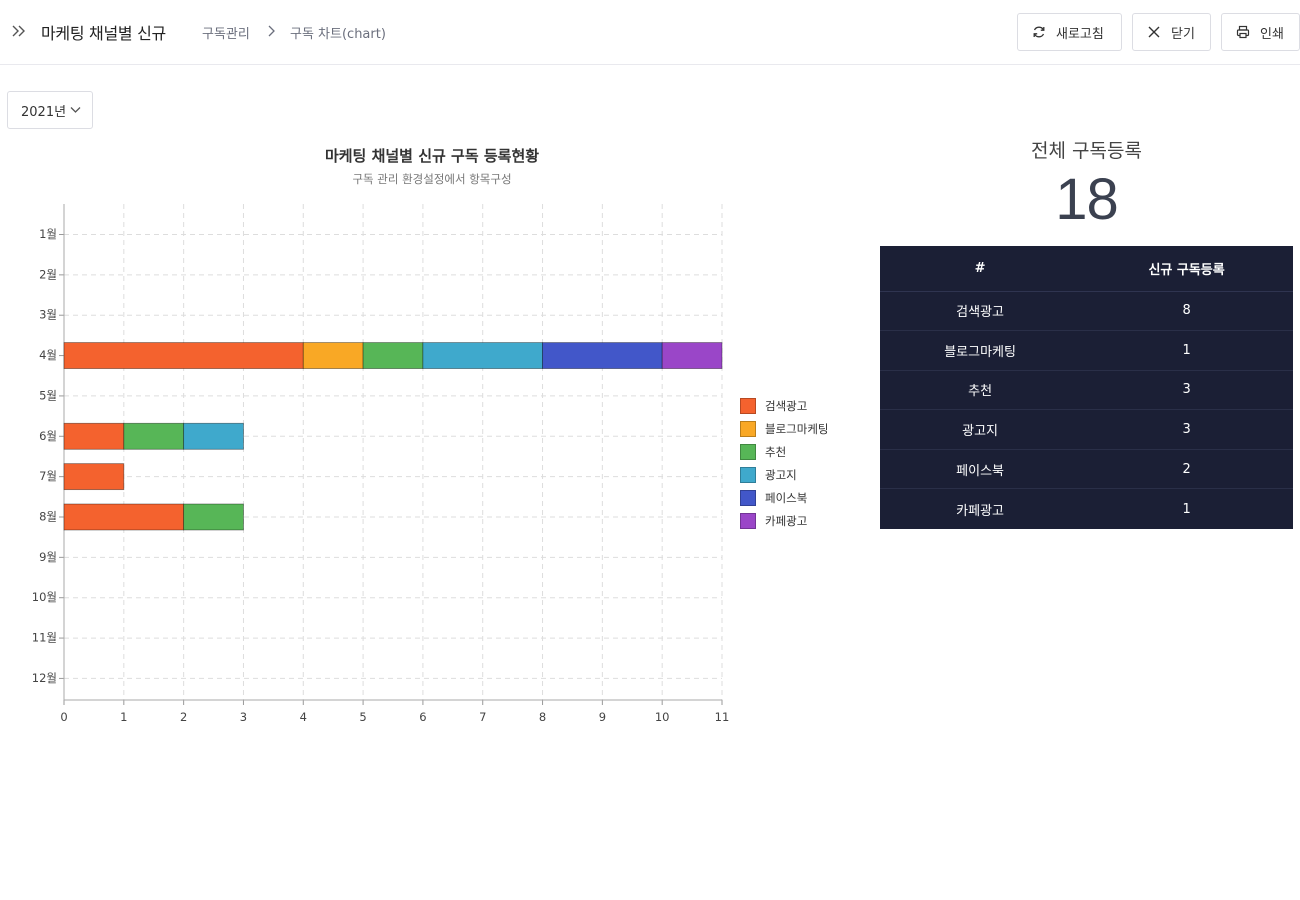 Image resolution: width=1300 pixels, height=900 pixels. I want to click on legend-item: 검색광고, so click(784, 405).